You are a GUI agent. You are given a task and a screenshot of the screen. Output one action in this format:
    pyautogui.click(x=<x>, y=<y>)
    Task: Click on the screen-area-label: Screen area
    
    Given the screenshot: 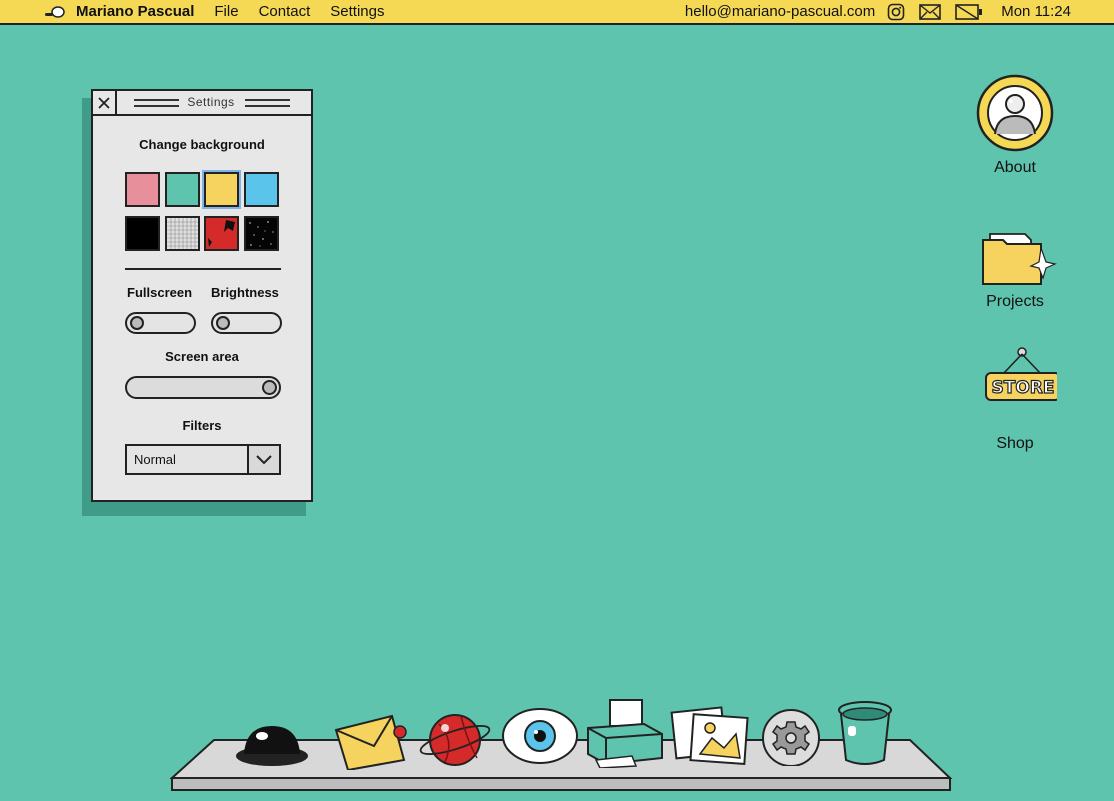 What is the action you would take?
    pyautogui.click(x=202, y=356)
    